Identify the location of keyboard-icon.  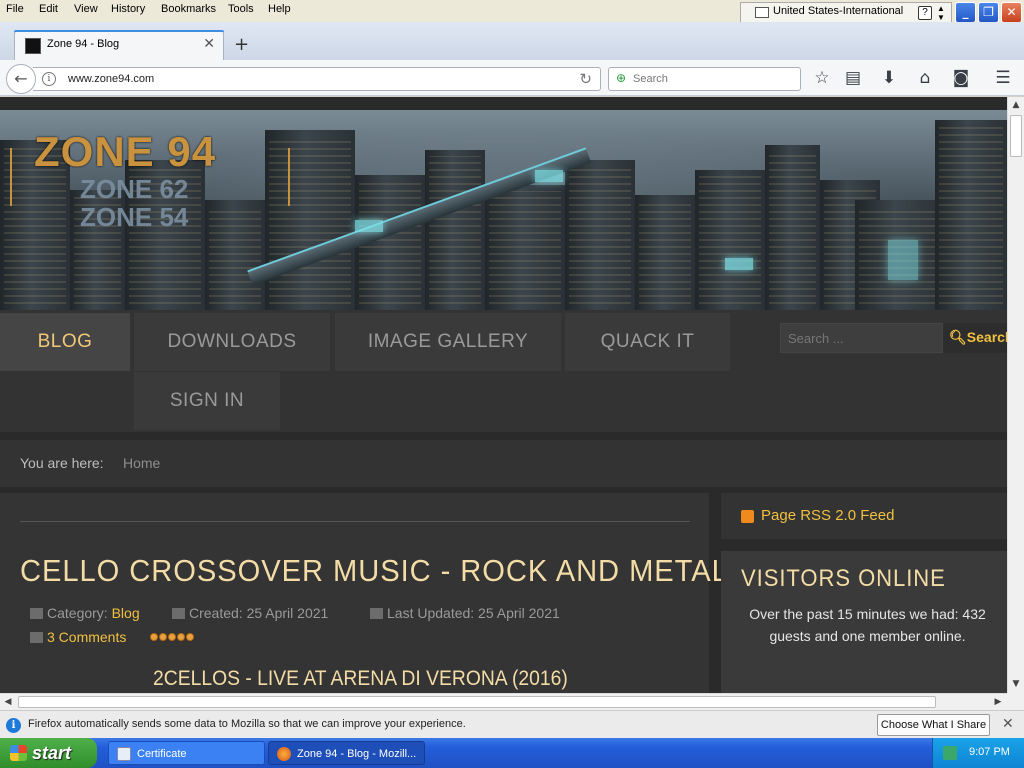
(762, 12).